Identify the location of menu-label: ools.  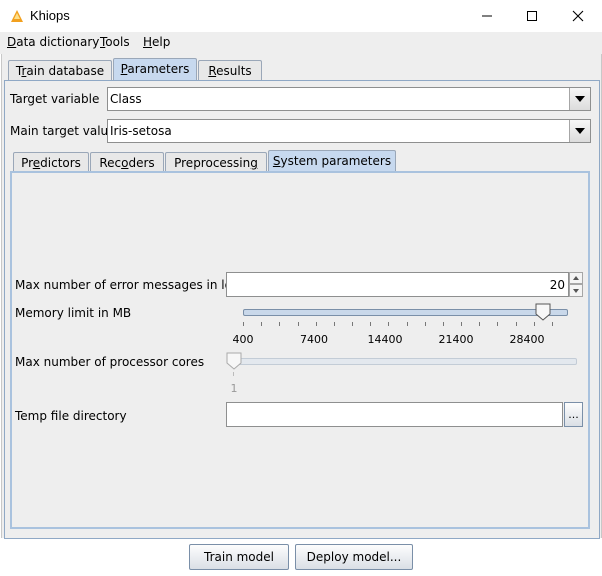
(117, 42).